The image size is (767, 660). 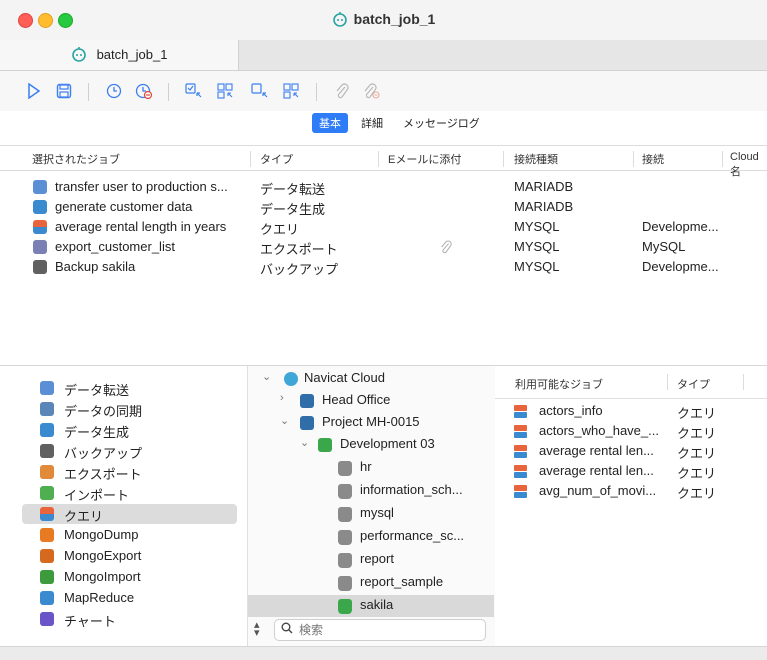 I want to click on mongoimport-icon, so click(x=47, y=577).